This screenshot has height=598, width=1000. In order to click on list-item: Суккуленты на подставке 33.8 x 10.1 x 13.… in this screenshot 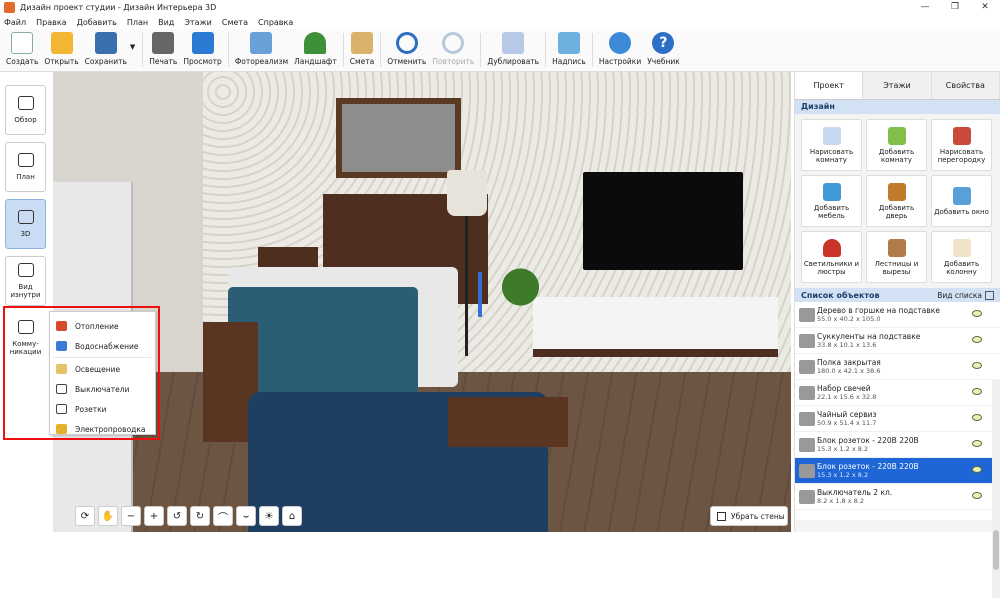, I will do `click(897, 341)`.